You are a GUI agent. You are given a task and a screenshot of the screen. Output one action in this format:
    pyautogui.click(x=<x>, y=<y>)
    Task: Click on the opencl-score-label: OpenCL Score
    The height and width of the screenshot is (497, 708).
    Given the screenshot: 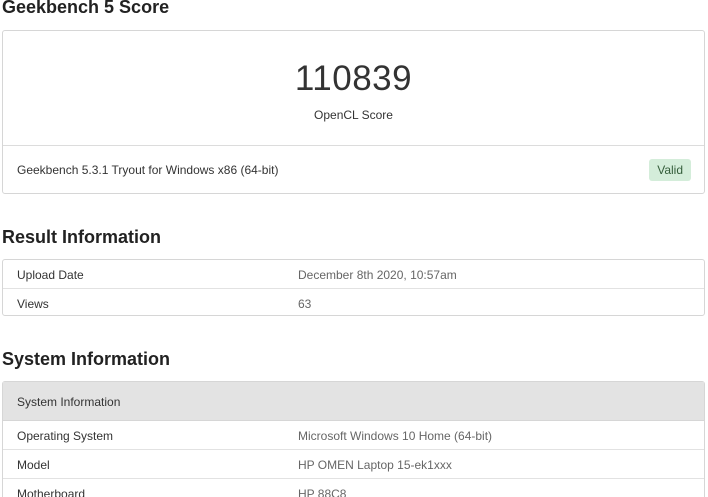 What is the action you would take?
    pyautogui.click(x=353, y=115)
    